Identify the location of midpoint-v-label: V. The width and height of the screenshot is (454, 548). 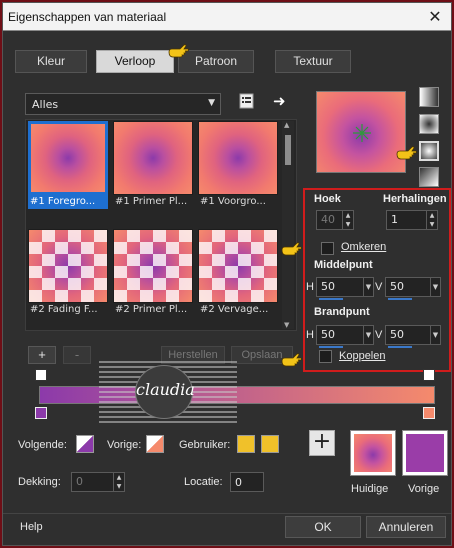
(379, 287).